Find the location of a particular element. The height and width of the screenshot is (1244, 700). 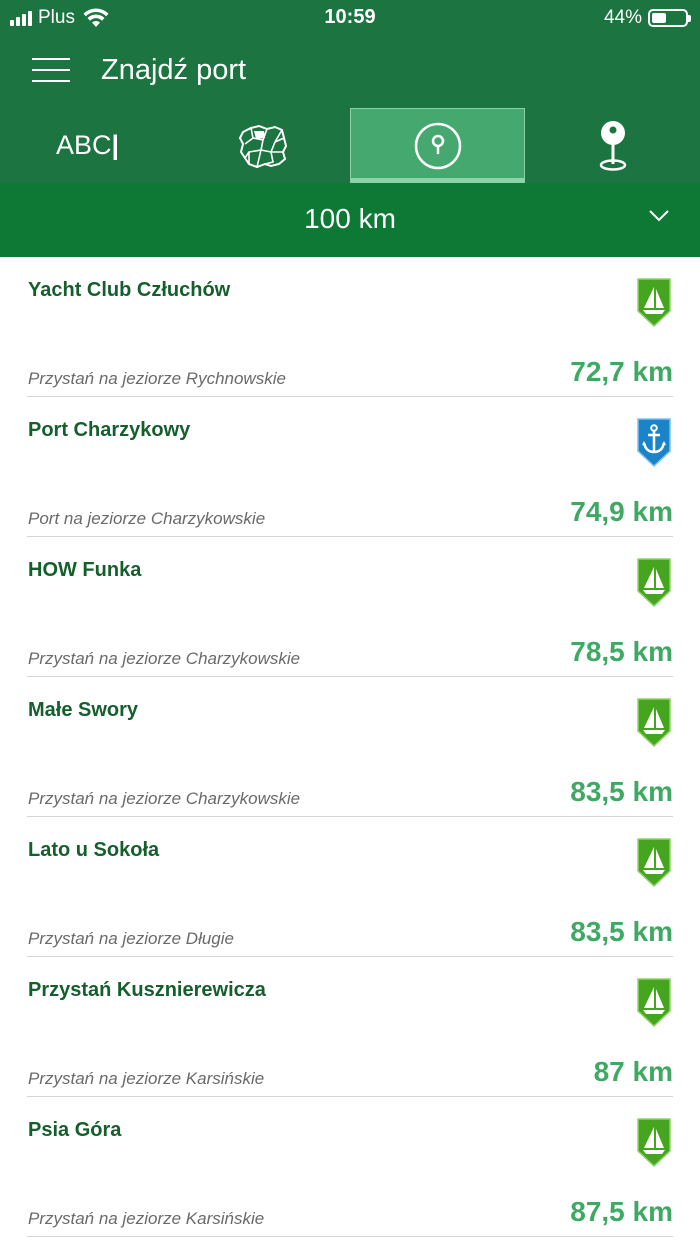

port-name: Małe Swory is located at coordinates (83, 710).